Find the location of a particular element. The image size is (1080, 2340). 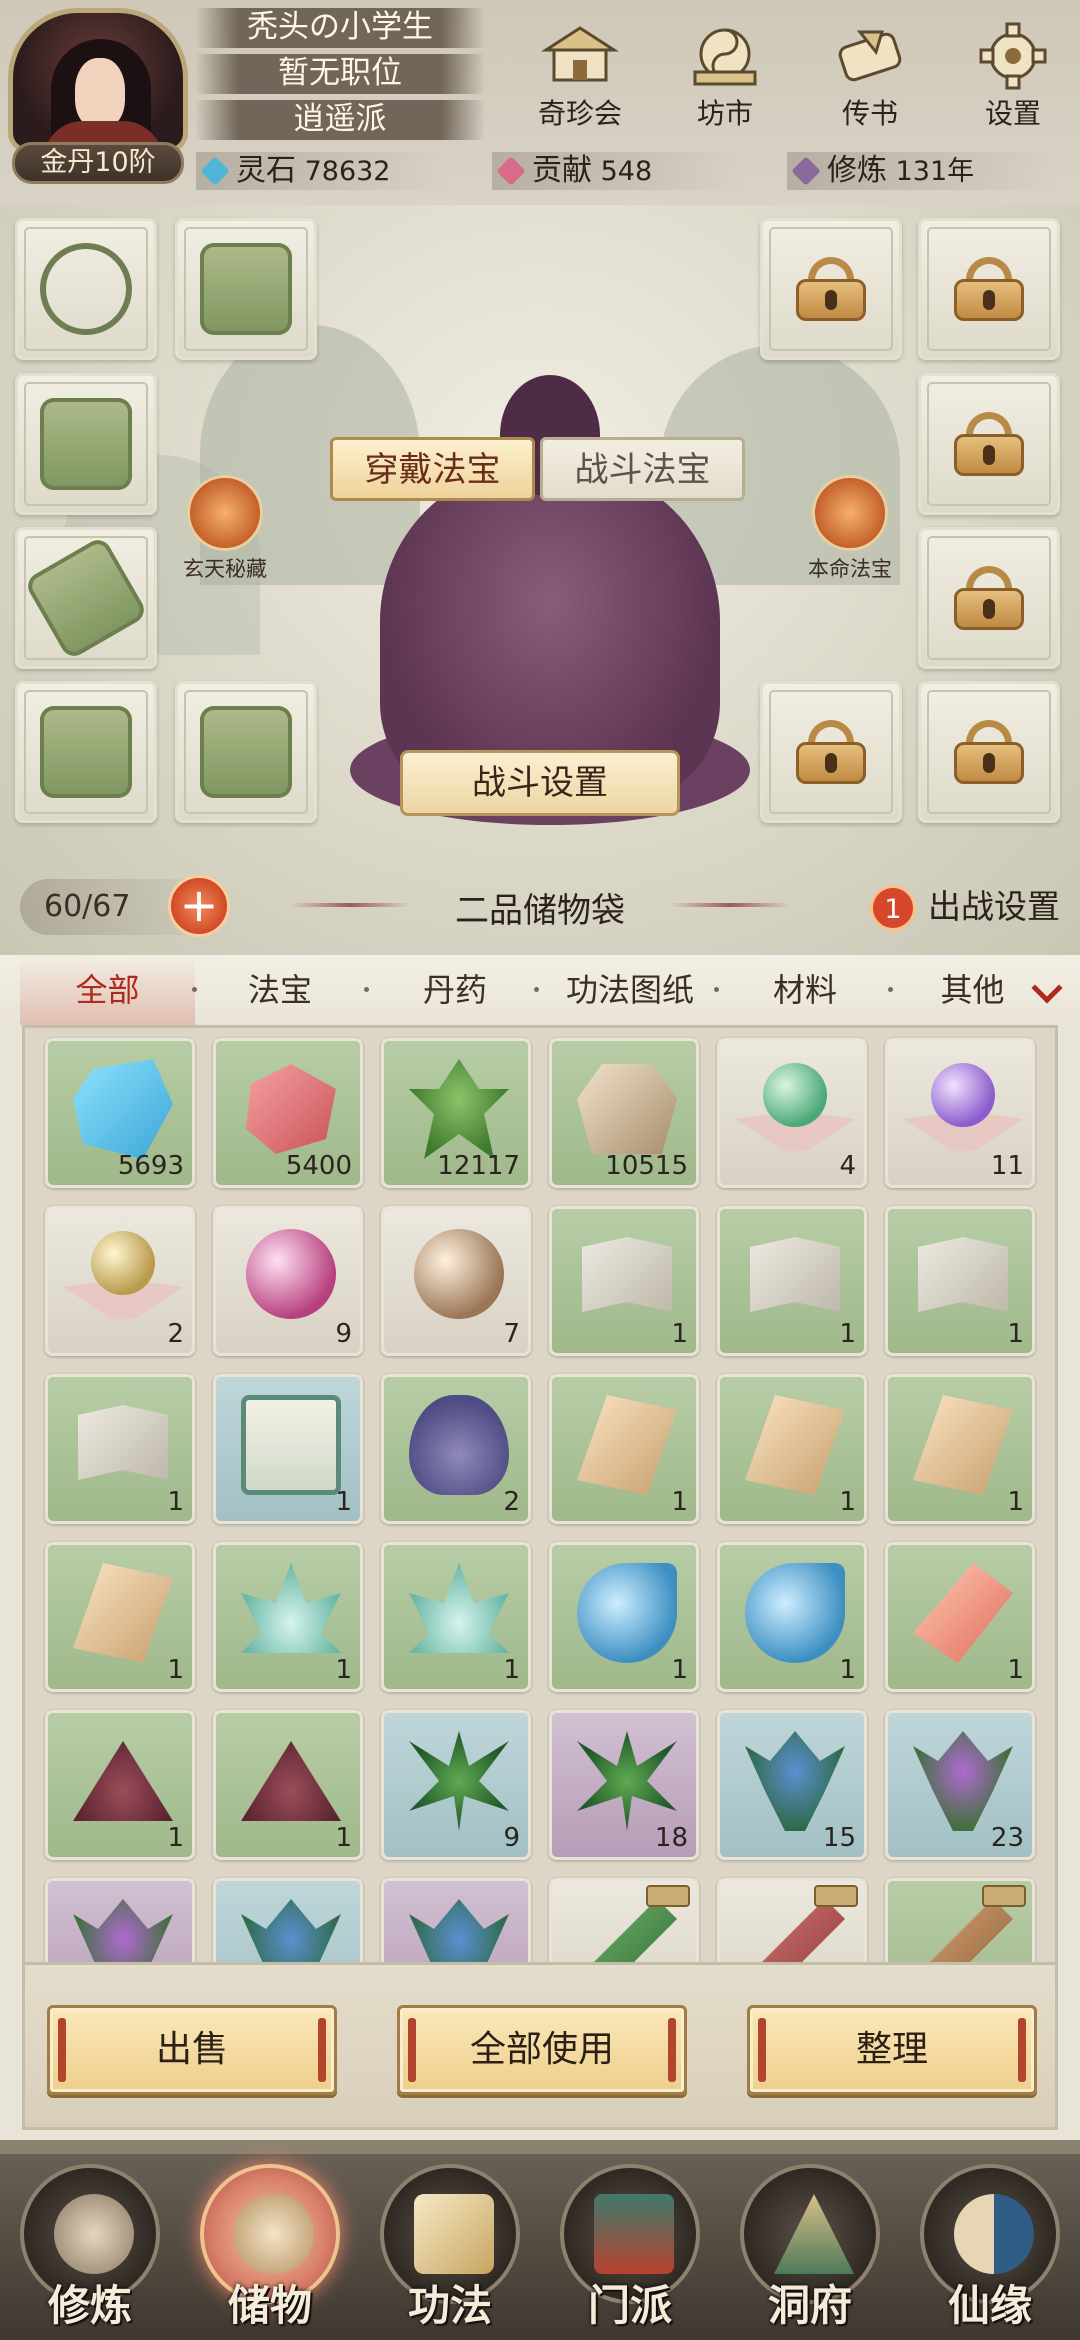

book-icon is located at coordinates (627, 1274).